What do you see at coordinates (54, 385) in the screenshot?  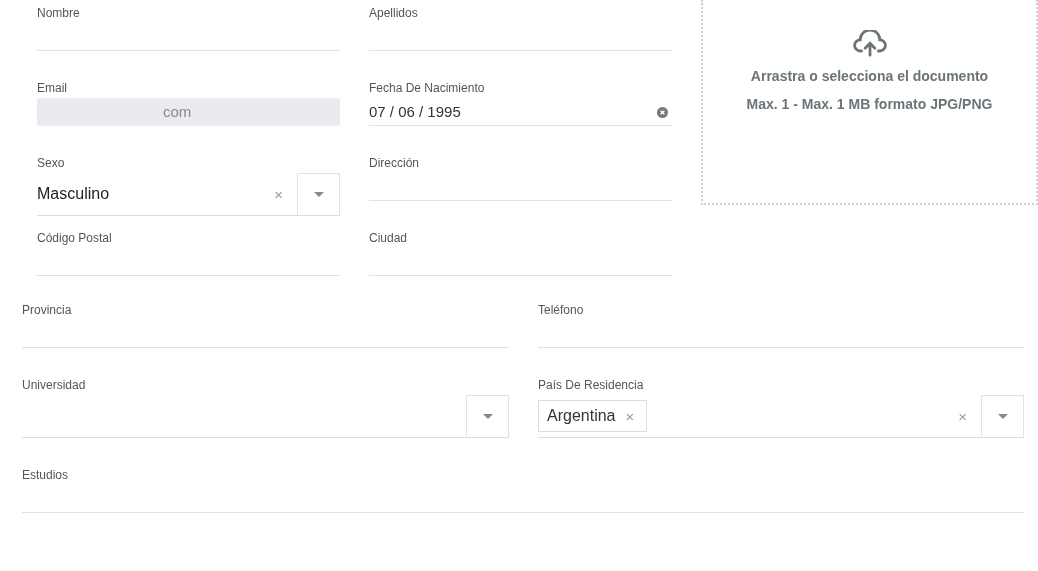 I see `field-label: Universidad` at bounding box center [54, 385].